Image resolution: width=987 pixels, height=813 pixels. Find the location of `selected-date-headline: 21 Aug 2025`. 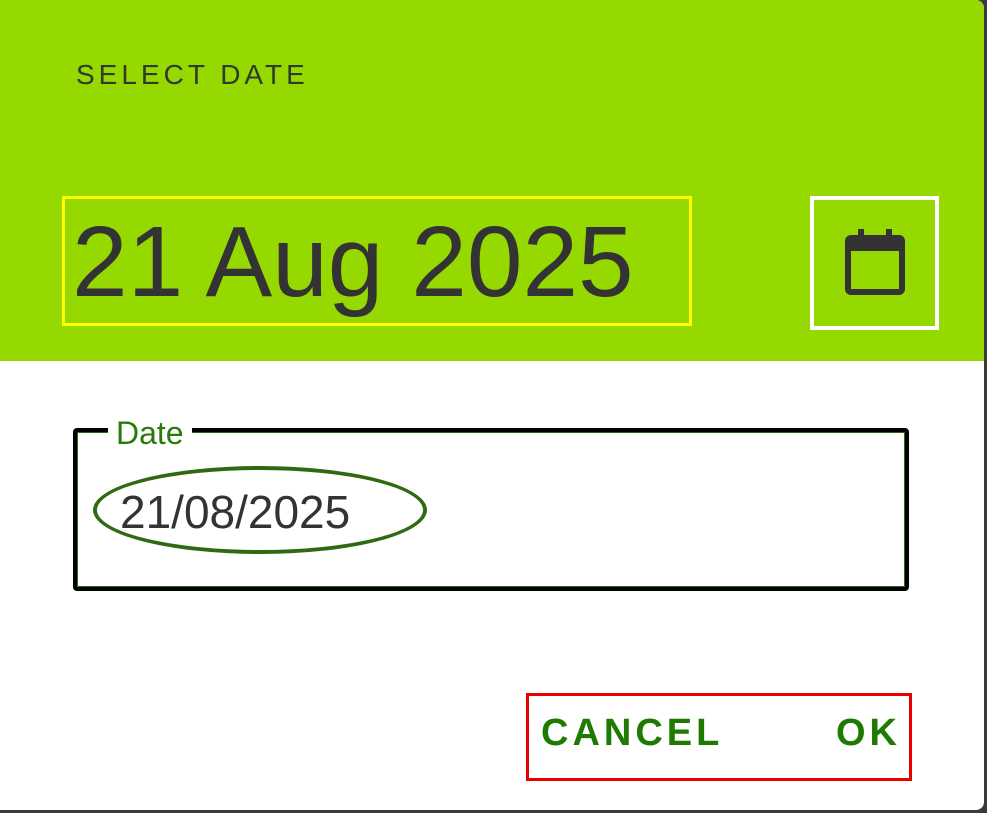

selected-date-headline: 21 Aug 2025 is located at coordinates (353, 262).